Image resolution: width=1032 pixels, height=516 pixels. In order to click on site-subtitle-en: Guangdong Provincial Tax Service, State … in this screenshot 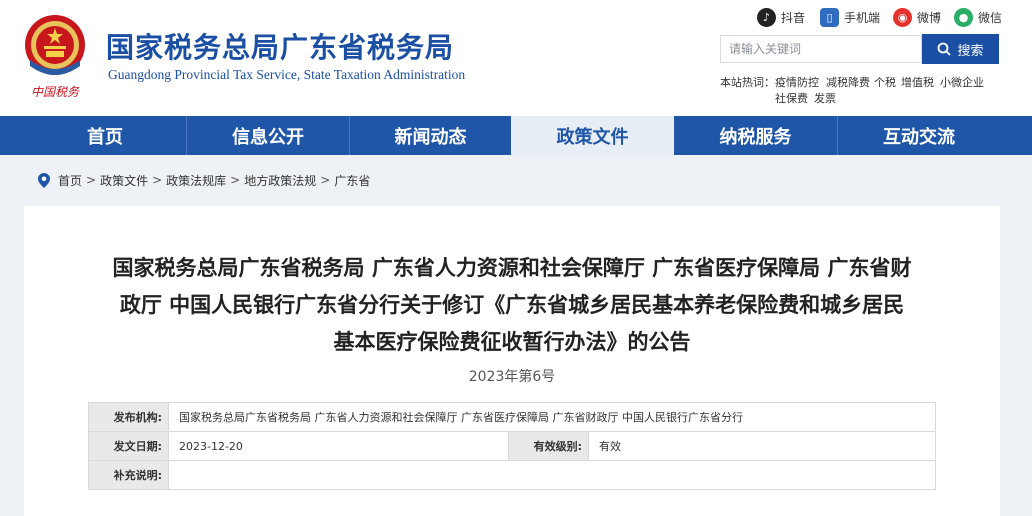, I will do `click(287, 74)`.